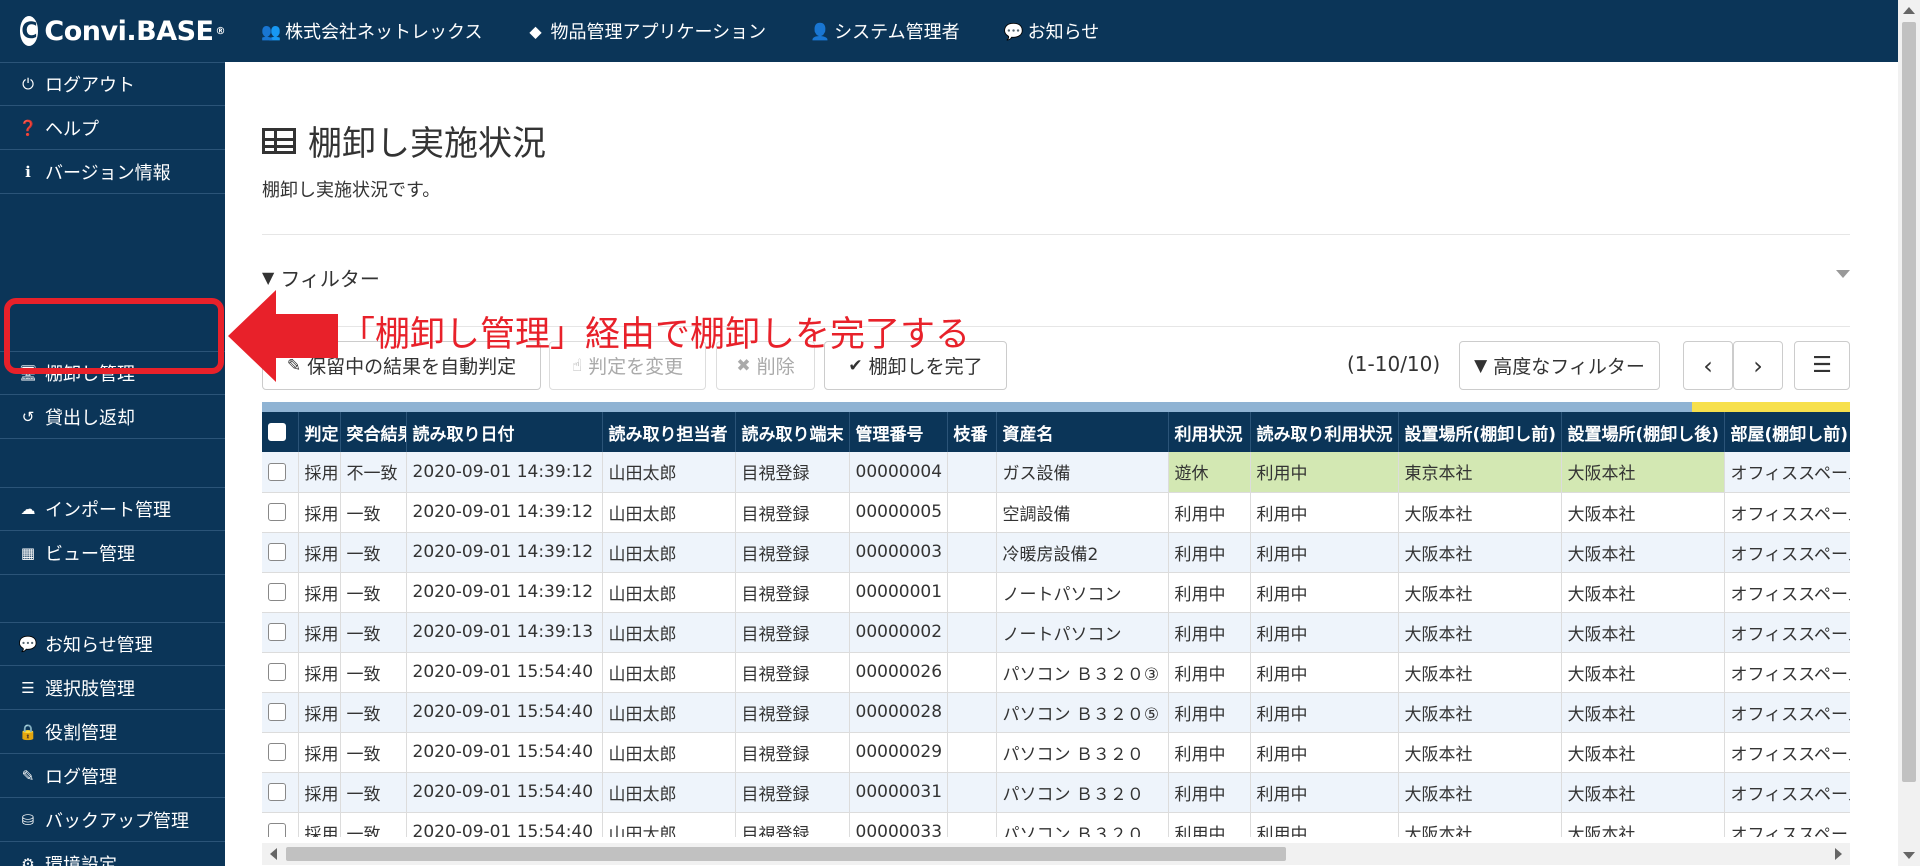 This screenshot has width=1920, height=866. Describe the element at coordinates (646, 31) in the screenshot. I see `topnav-item-1: ◆ 物品管理アプリケーション` at that location.